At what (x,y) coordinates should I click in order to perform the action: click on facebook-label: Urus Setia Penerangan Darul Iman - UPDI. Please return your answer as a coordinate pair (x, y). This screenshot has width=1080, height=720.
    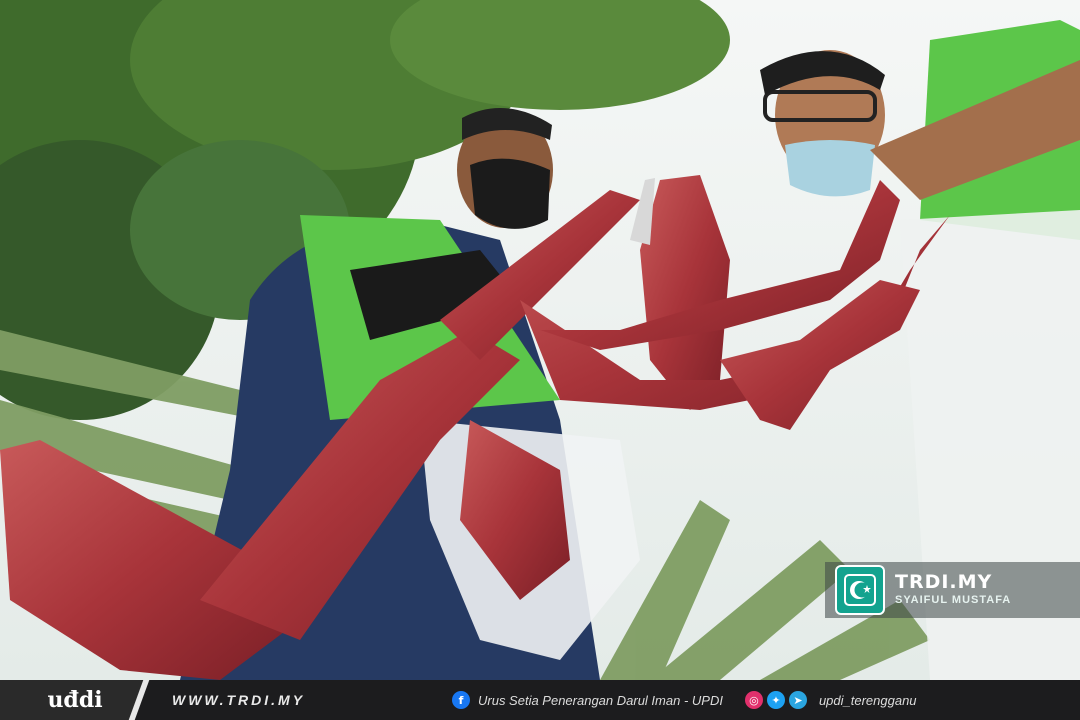
    Looking at the image, I should click on (600, 700).